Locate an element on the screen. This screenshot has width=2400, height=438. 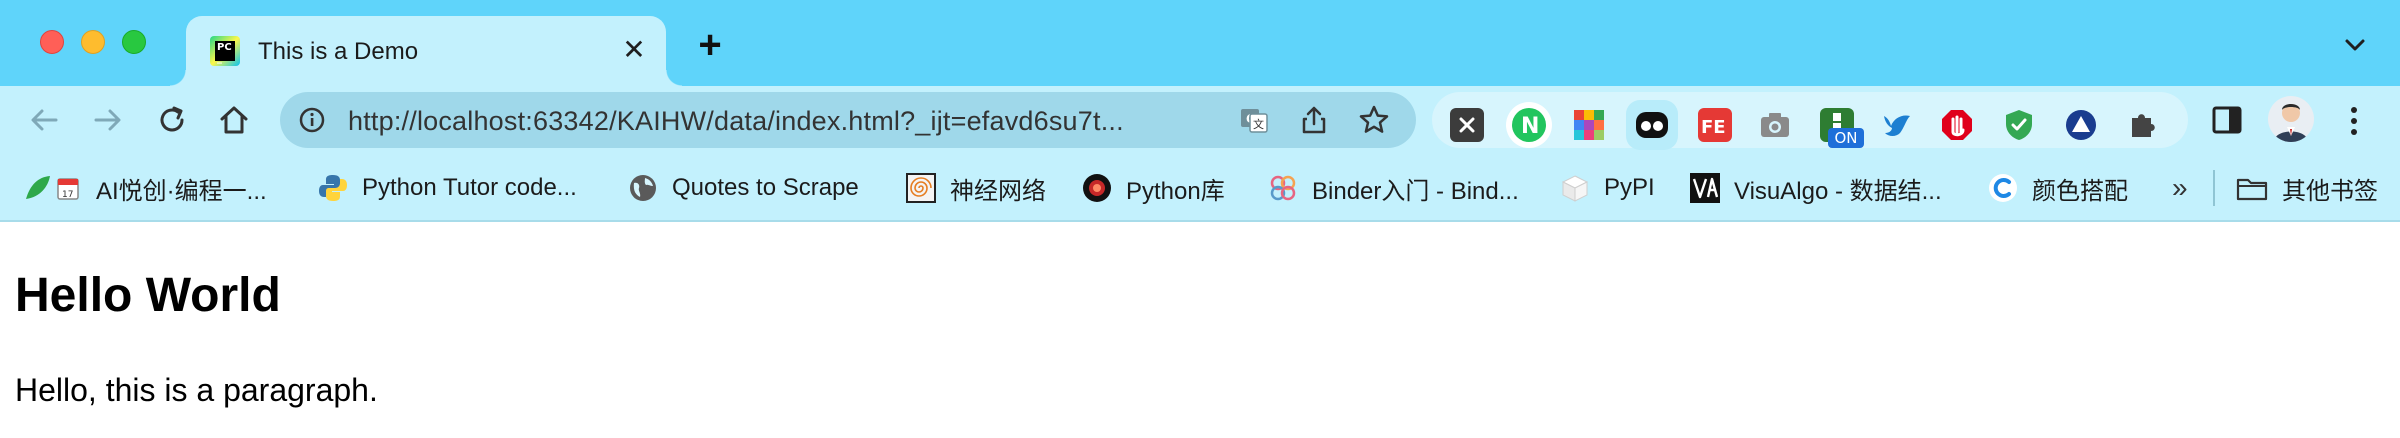
more-menu-icon is located at coordinates (2354, 121).